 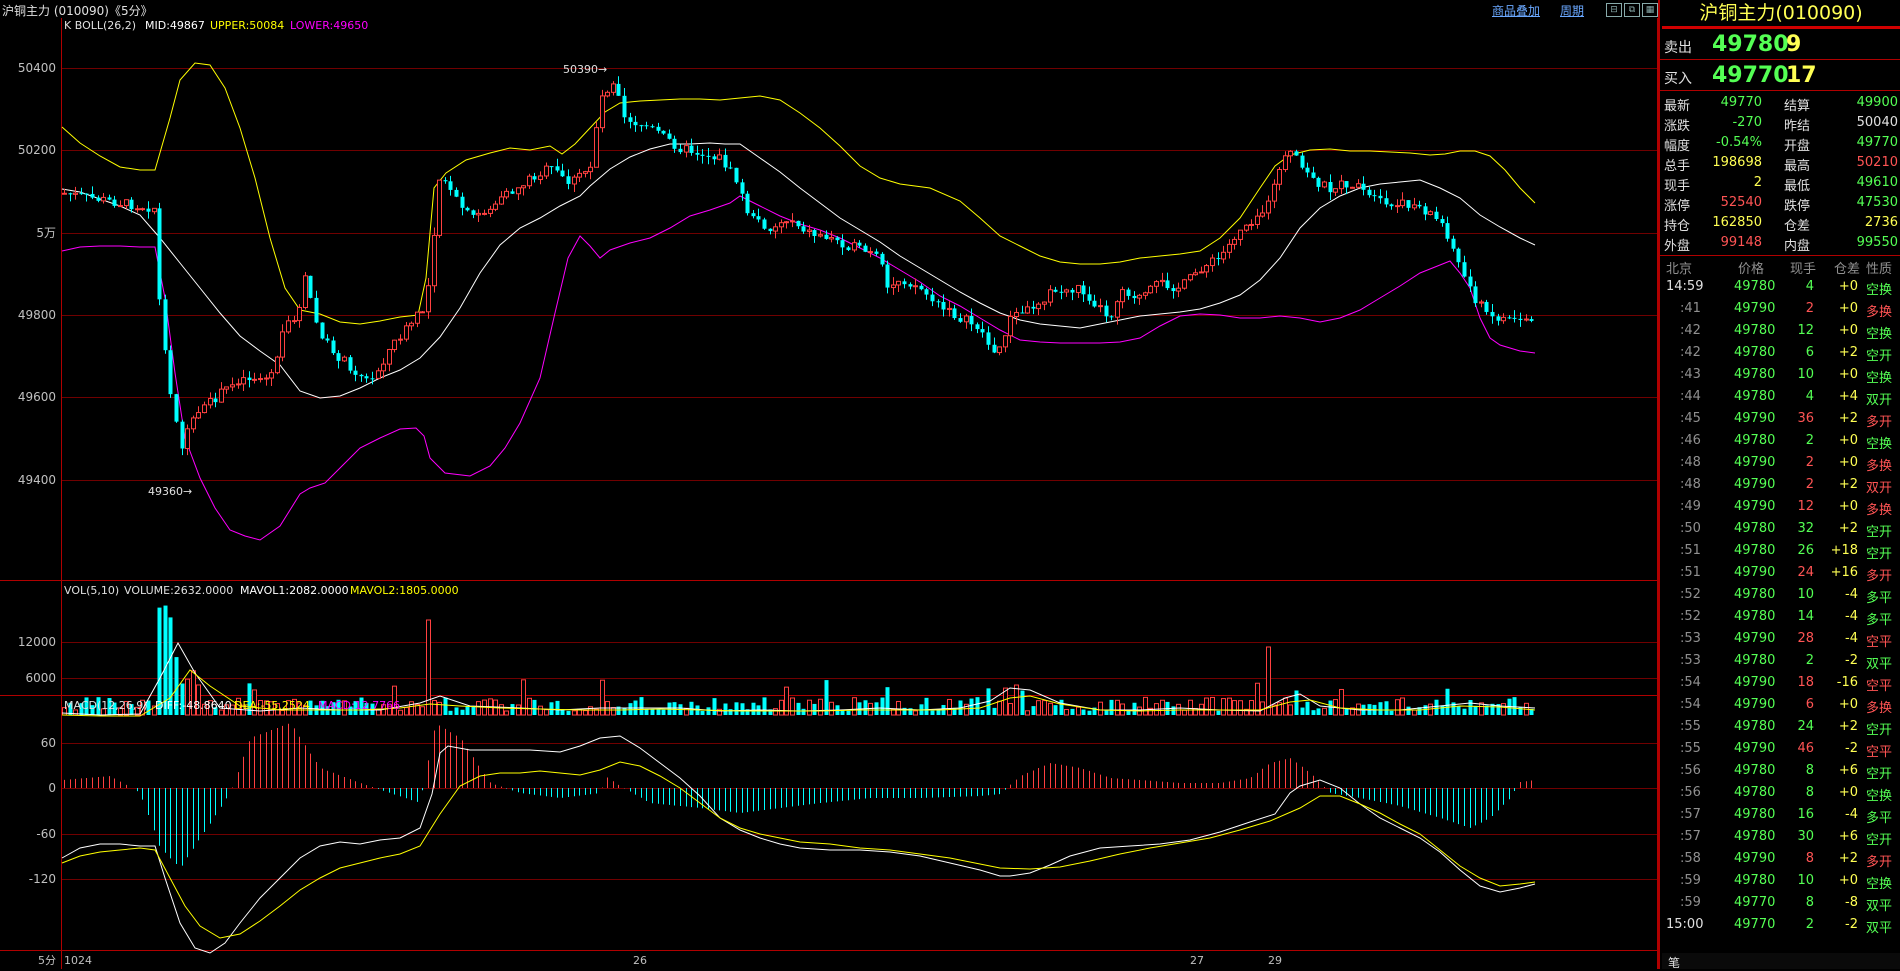 I want to click on layout-icon: ⊟, so click(x=1614, y=10).